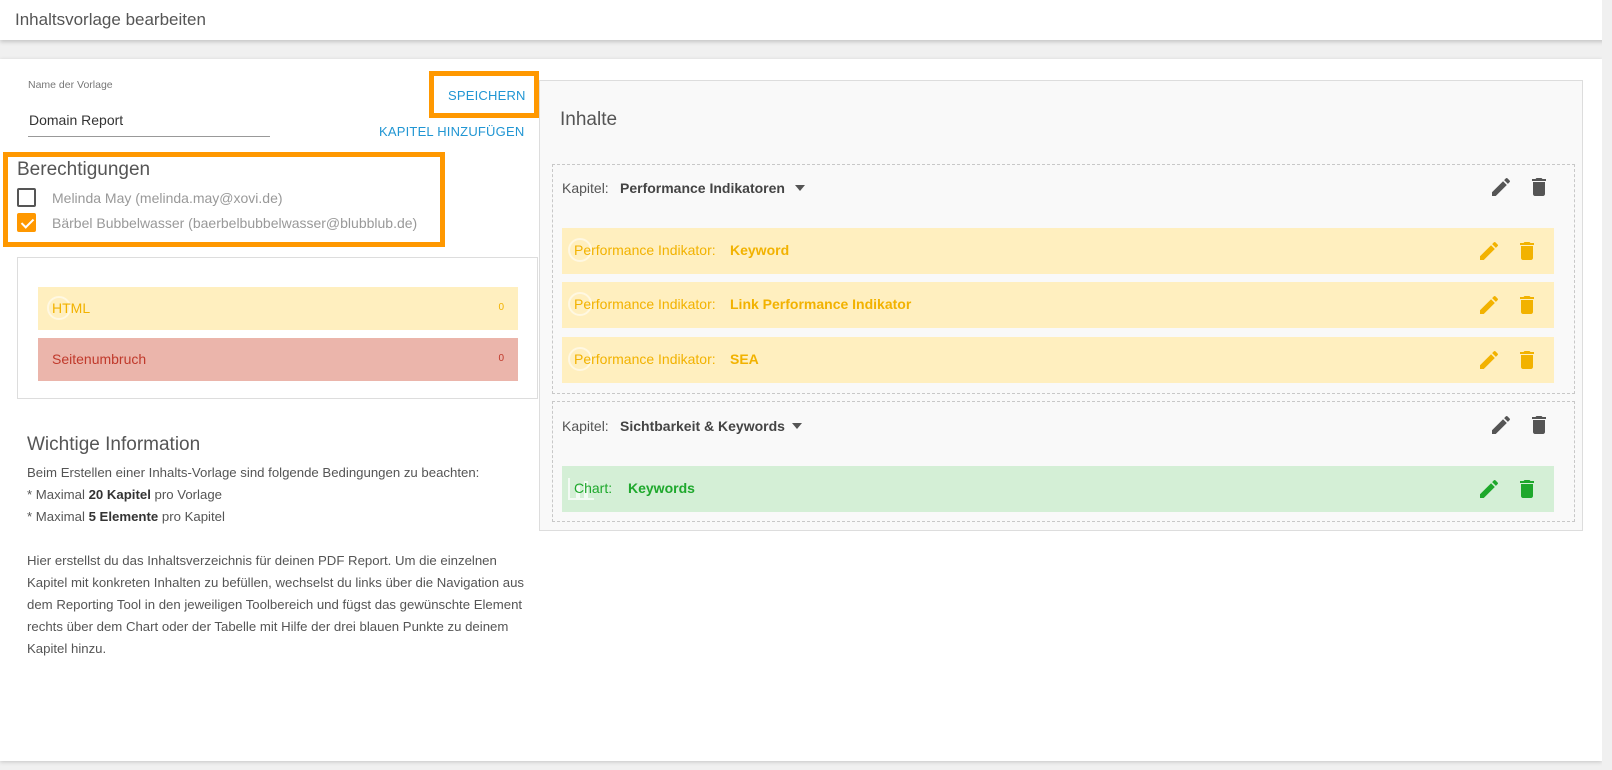 This screenshot has width=1612, height=770. I want to click on template-name-label: Name der Vorlage, so click(70, 85).